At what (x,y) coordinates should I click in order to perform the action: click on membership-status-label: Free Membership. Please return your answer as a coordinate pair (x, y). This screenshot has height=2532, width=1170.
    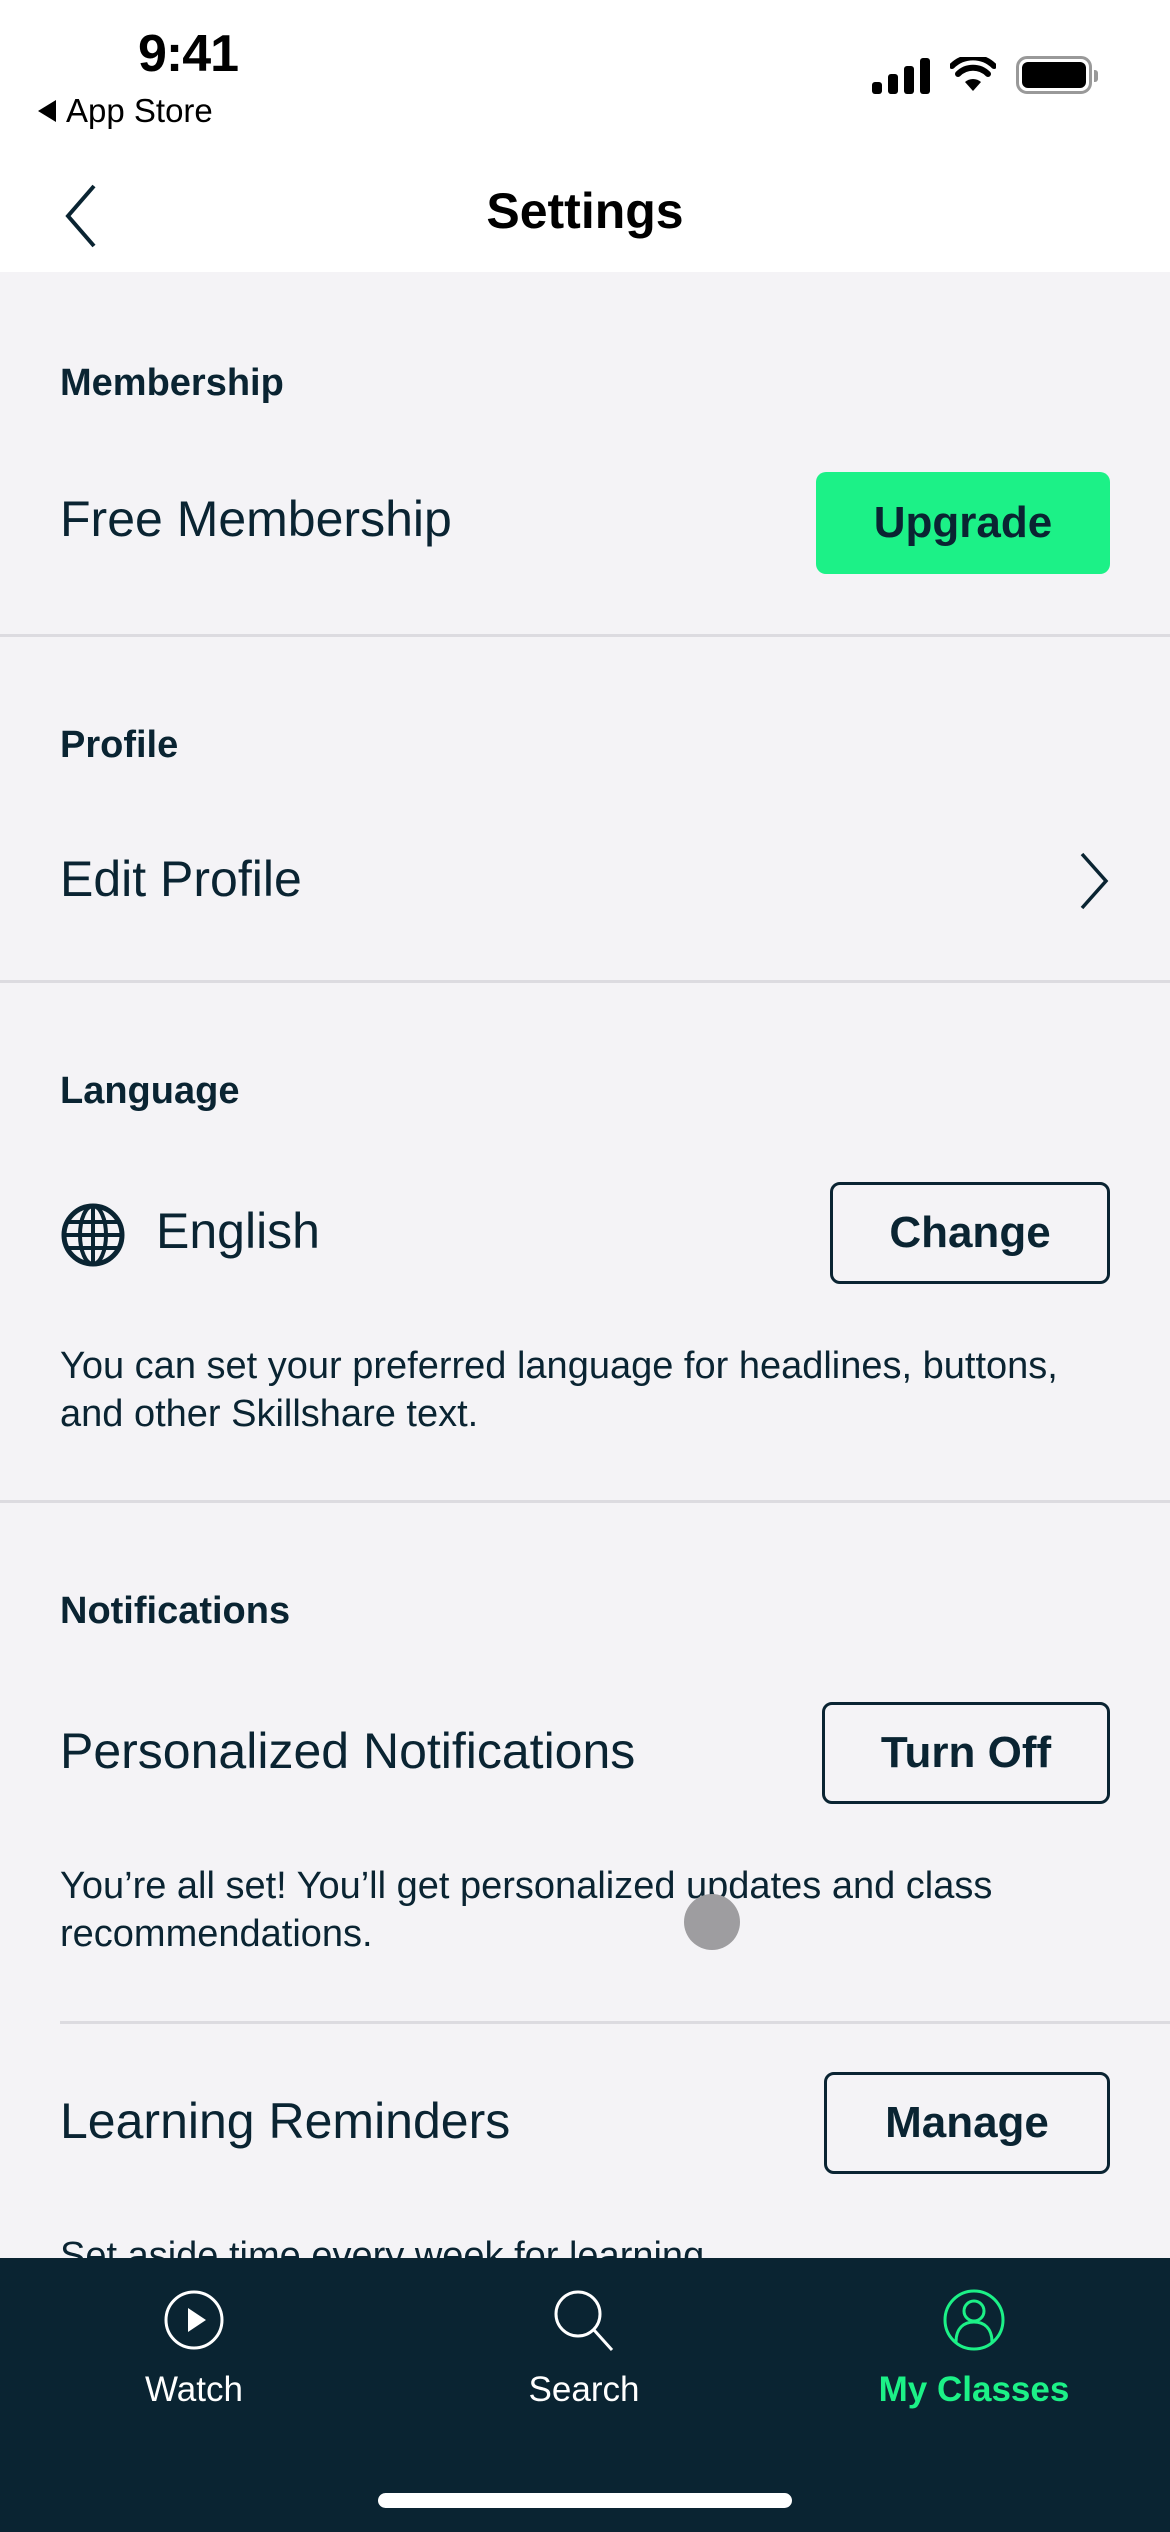
    Looking at the image, I should click on (256, 519).